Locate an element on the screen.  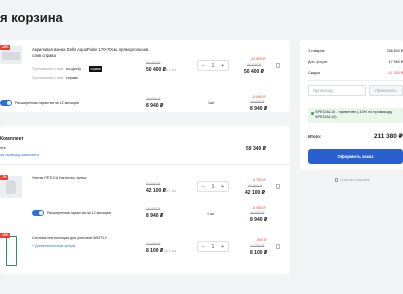
page-title: я корзина is located at coordinates (31, 17).